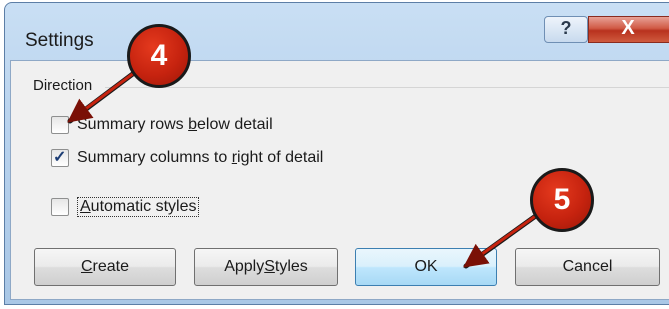 This screenshot has height=309, width=669. I want to click on summary-columns-checkbox: ✓, so click(60, 158).